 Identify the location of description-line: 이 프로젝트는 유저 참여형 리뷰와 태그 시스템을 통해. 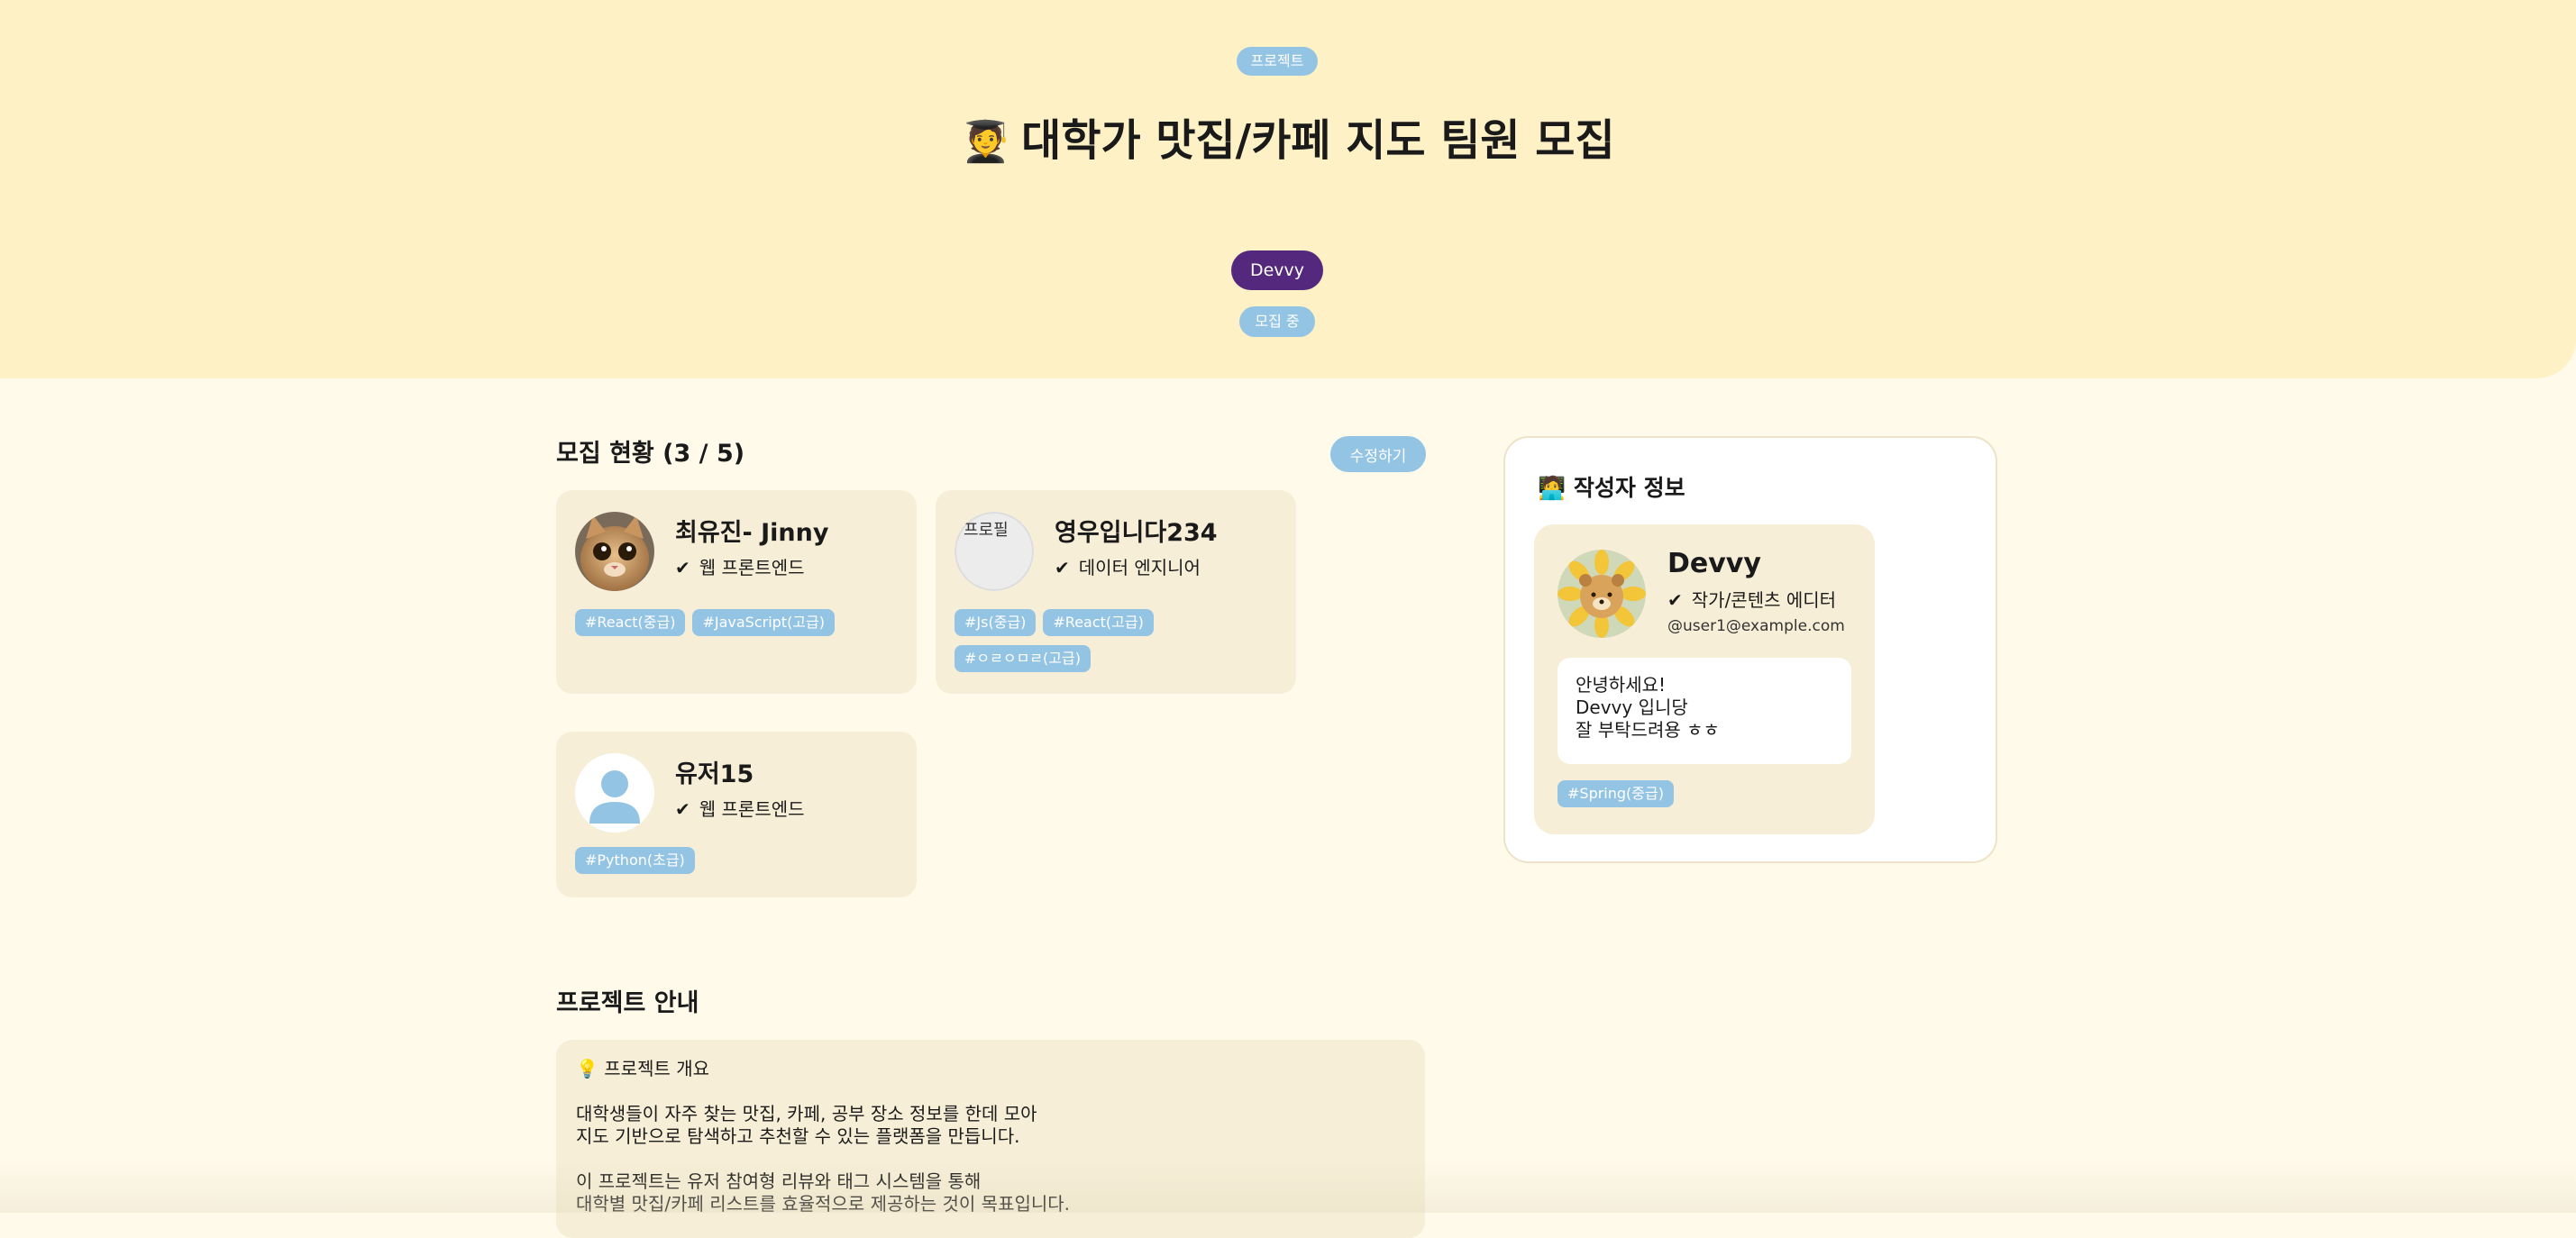
(779, 1181).